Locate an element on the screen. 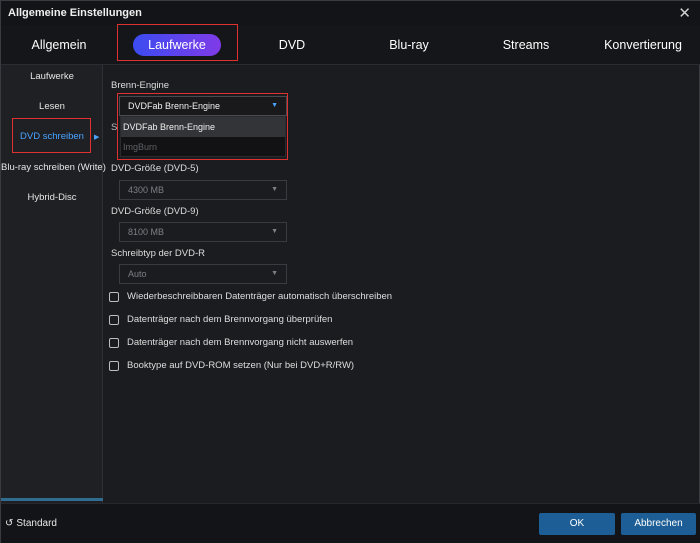  footer-bar: ↺ Standard OK Abbrechen is located at coordinates (350, 523).